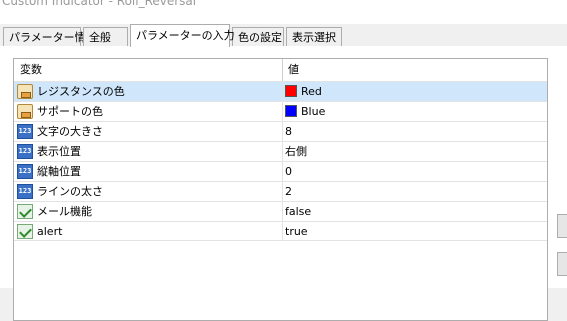 The width and height of the screenshot is (567, 321). What do you see at coordinates (70, 131) in the screenshot?
I see `param-name: 文字の大きさ` at bounding box center [70, 131].